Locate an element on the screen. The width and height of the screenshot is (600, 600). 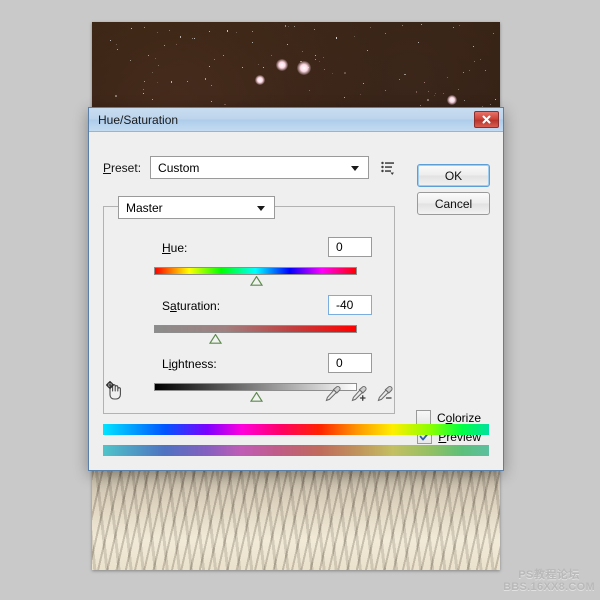
lightness-label: Lightness: is located at coordinates (189, 364).